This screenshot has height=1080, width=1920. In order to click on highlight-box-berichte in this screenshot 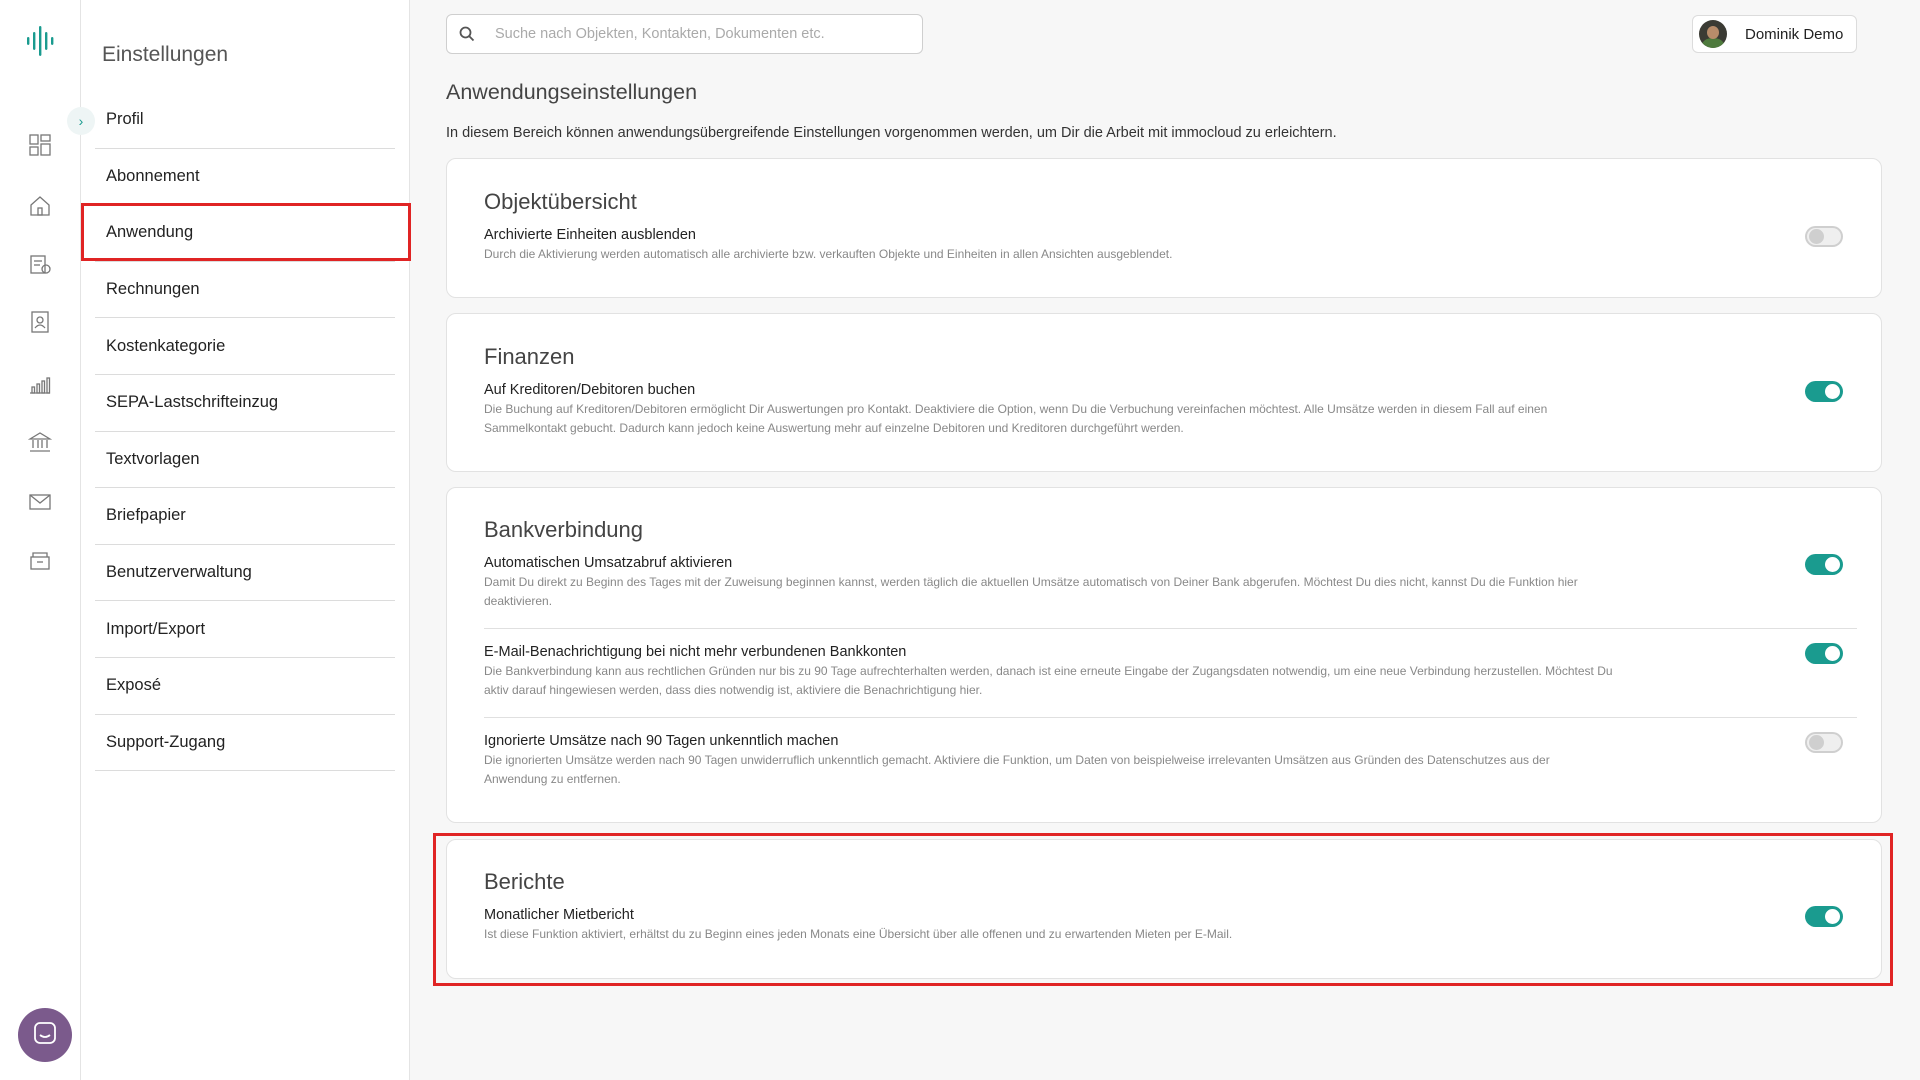, I will do `click(1163, 909)`.